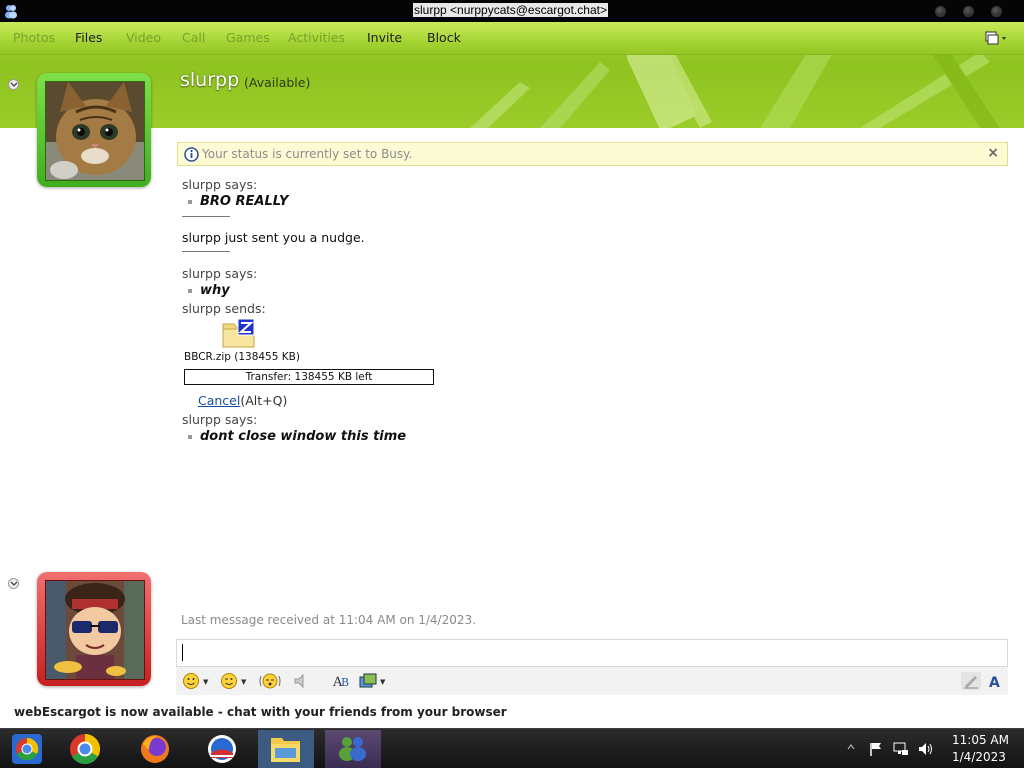  I want to click on cancel-transfer: Cancel(Alt+Q), so click(242, 400).